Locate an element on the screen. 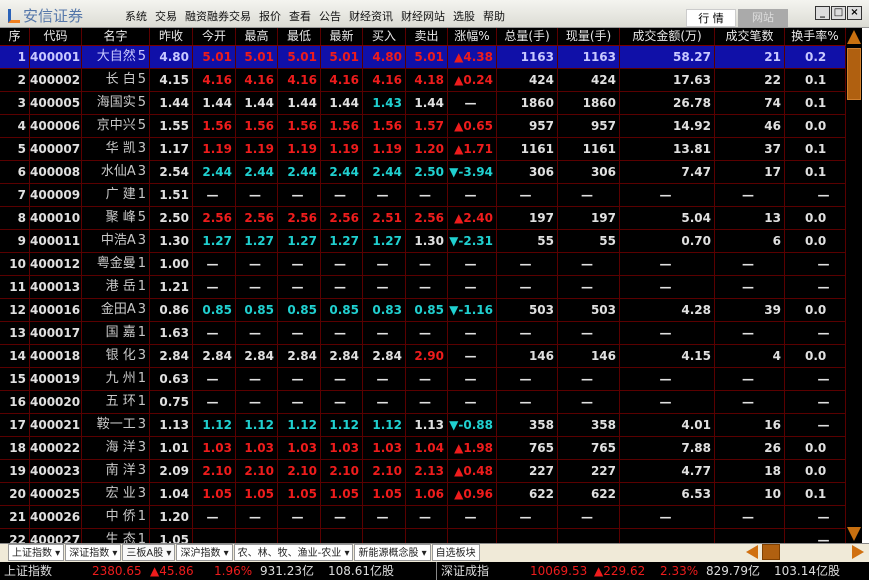 The height and width of the screenshot is (580, 869). hscroll-thumb is located at coordinates (771, 552).